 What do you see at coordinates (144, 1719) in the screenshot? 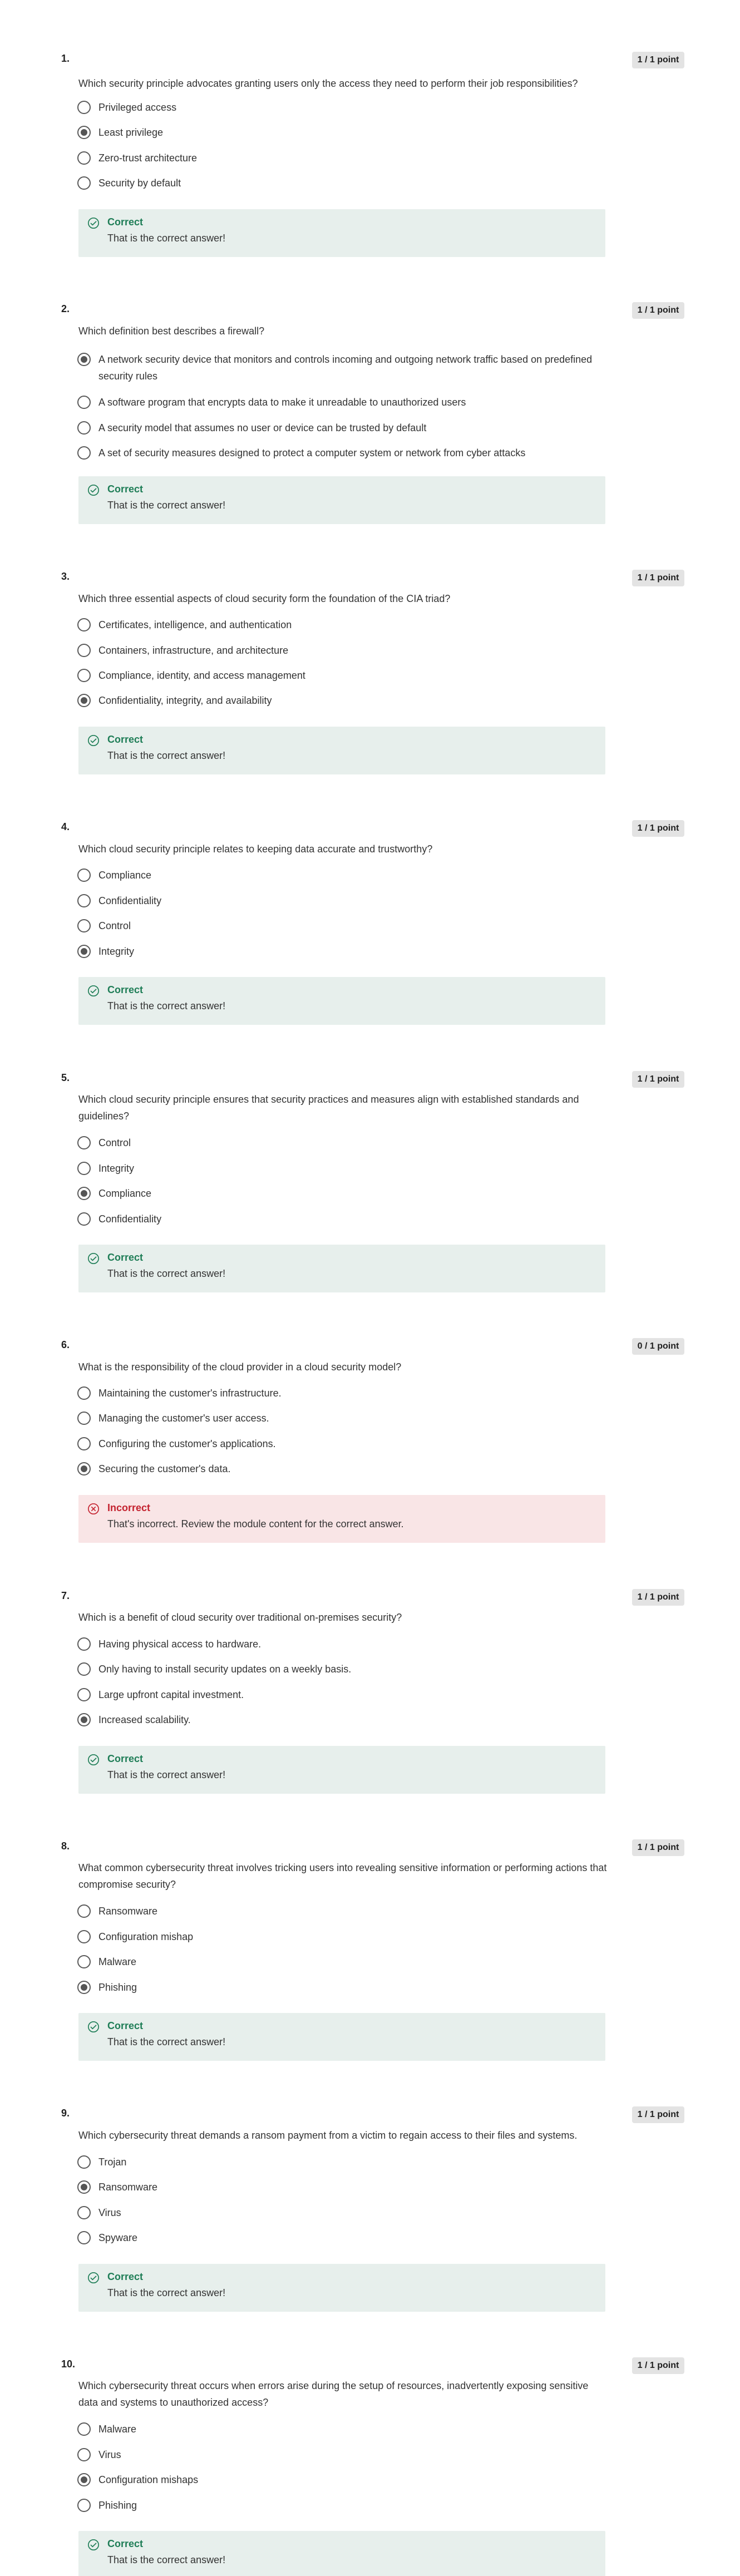
I see `answer-option-label: Increased scalability.` at bounding box center [144, 1719].